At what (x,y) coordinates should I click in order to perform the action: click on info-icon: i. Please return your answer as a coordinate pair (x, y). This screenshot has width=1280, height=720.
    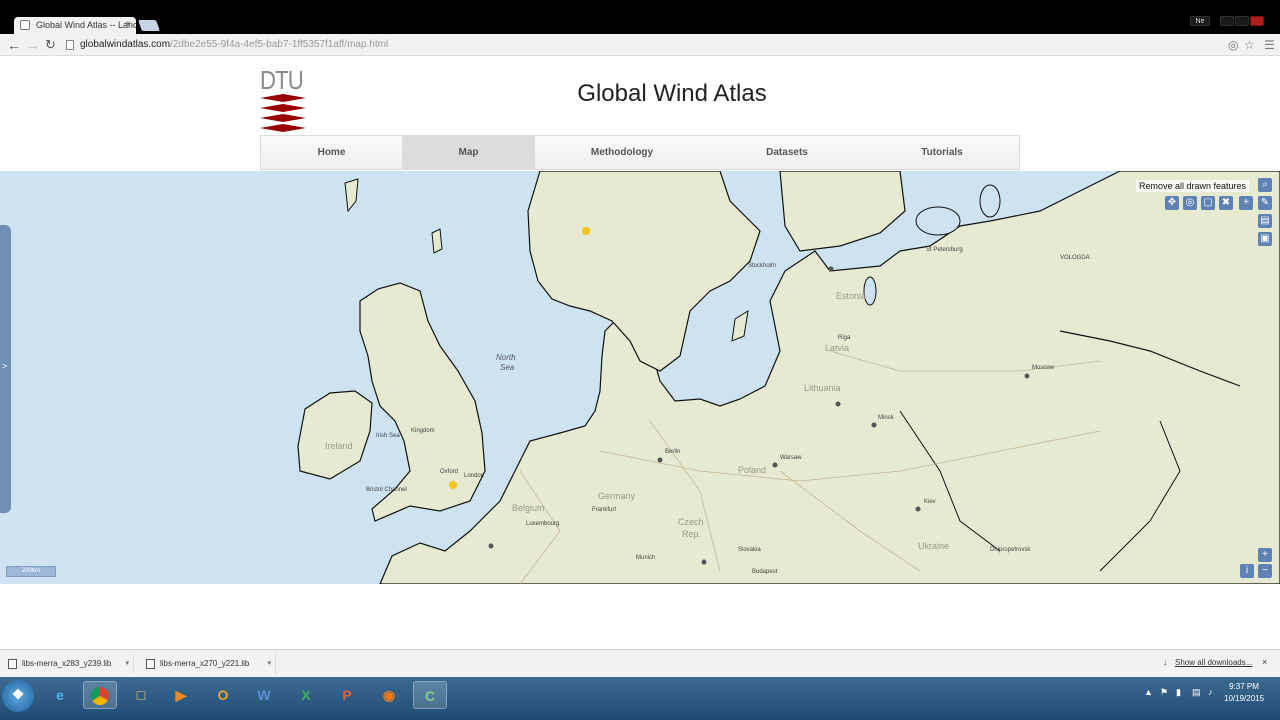
    Looking at the image, I should click on (1247, 571).